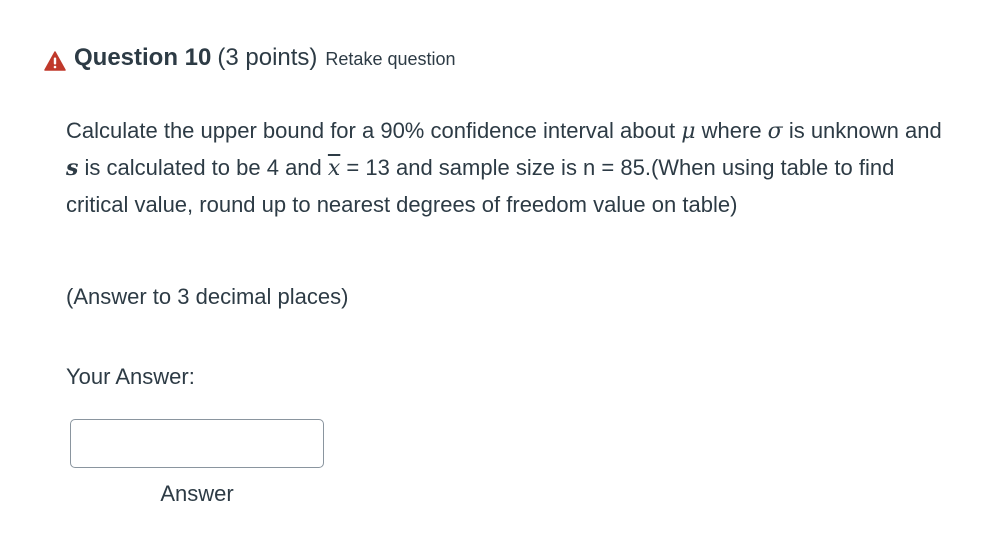  What do you see at coordinates (207, 296) in the screenshot?
I see `answer-instructions: (Answer to 3 decimal places)` at bounding box center [207, 296].